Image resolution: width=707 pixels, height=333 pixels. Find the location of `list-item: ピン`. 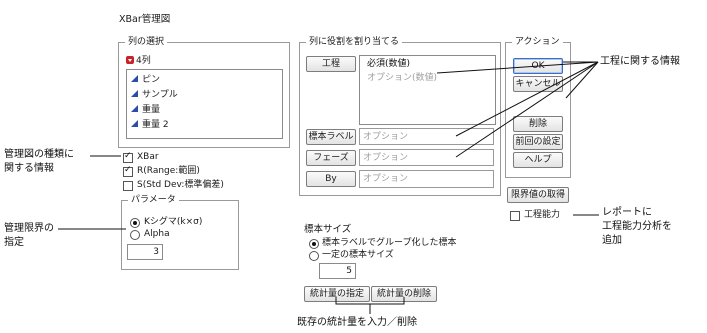

list-item: ピン is located at coordinates (145, 80).